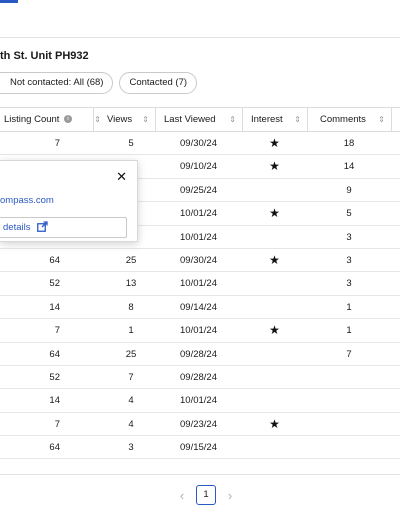  What do you see at coordinates (44, 56) in the screenshot?
I see `property-address: th St. Unit PH932` at bounding box center [44, 56].